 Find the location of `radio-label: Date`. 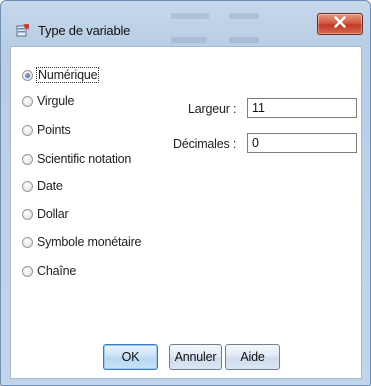

radio-label: Date is located at coordinates (50, 186).